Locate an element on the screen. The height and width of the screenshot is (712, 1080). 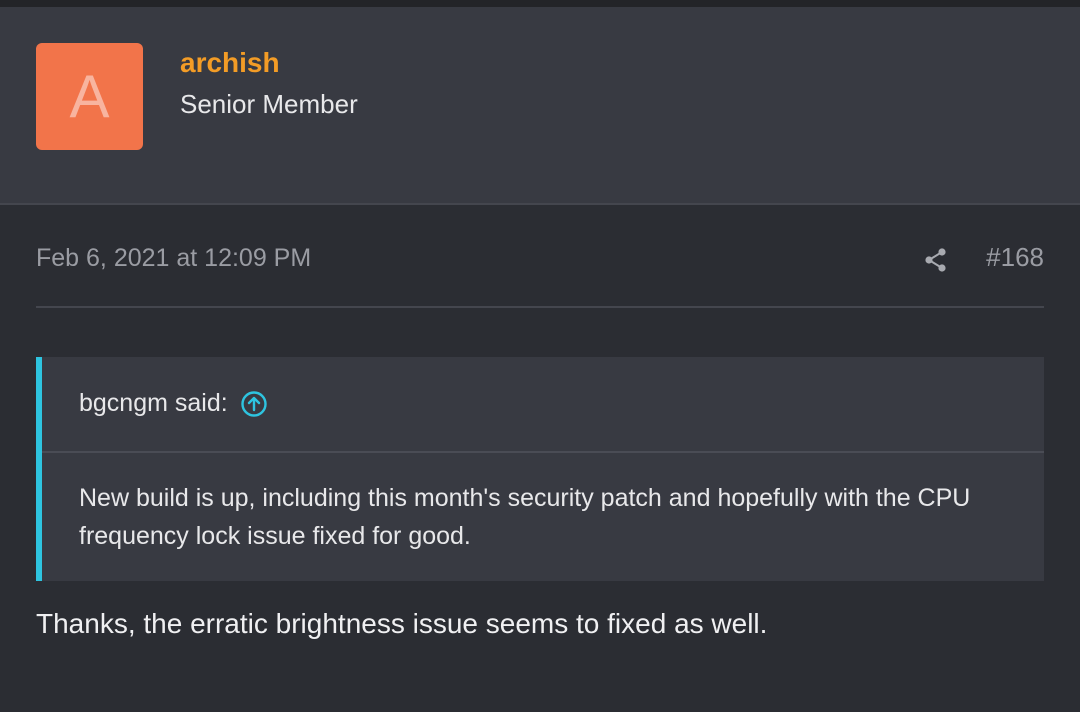
meta-divider is located at coordinates (540, 307).